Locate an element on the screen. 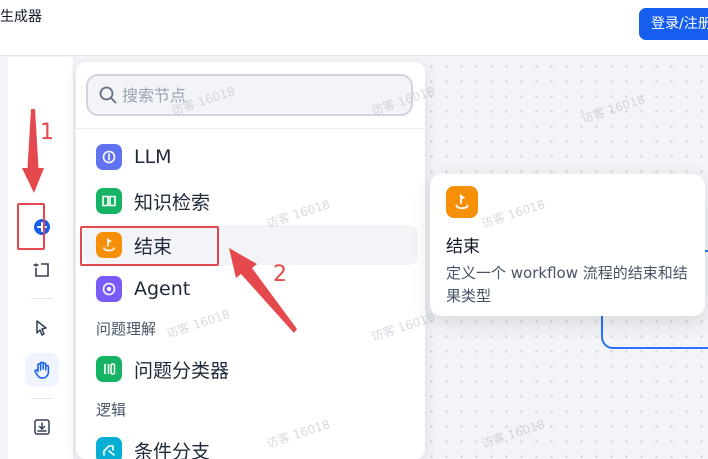  app-title: 生成器 is located at coordinates (21, 17).